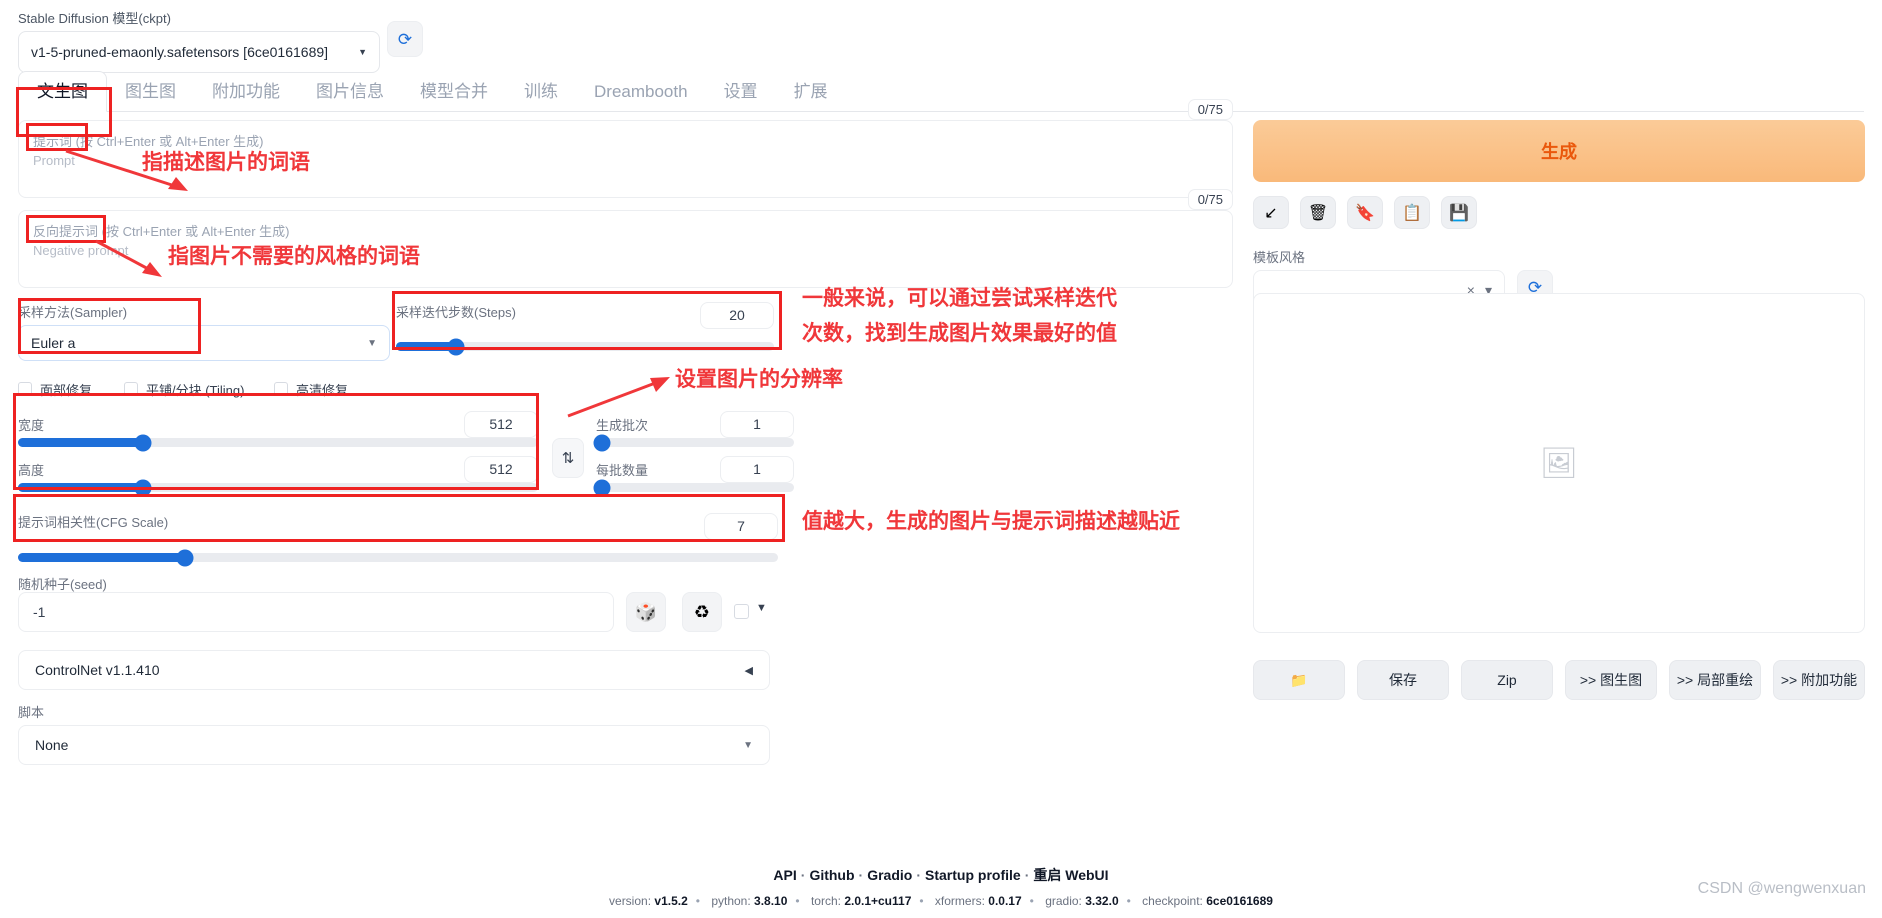 The width and height of the screenshot is (1882, 918). I want to click on footer-link-restart-webui: 重启 WebUI, so click(1070, 875).